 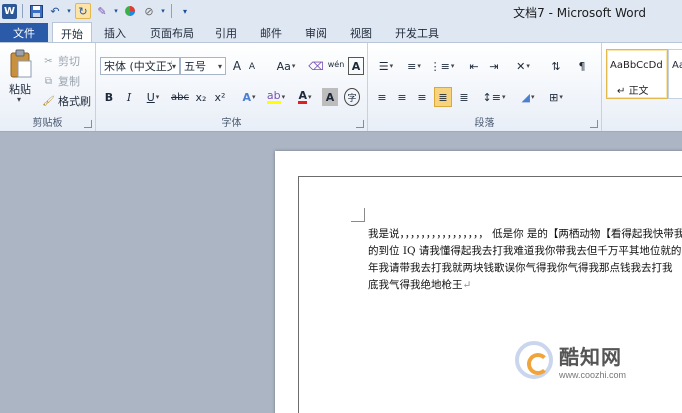 I want to click on line-spacing-button: ↕≡ ▾, so click(x=494, y=97).